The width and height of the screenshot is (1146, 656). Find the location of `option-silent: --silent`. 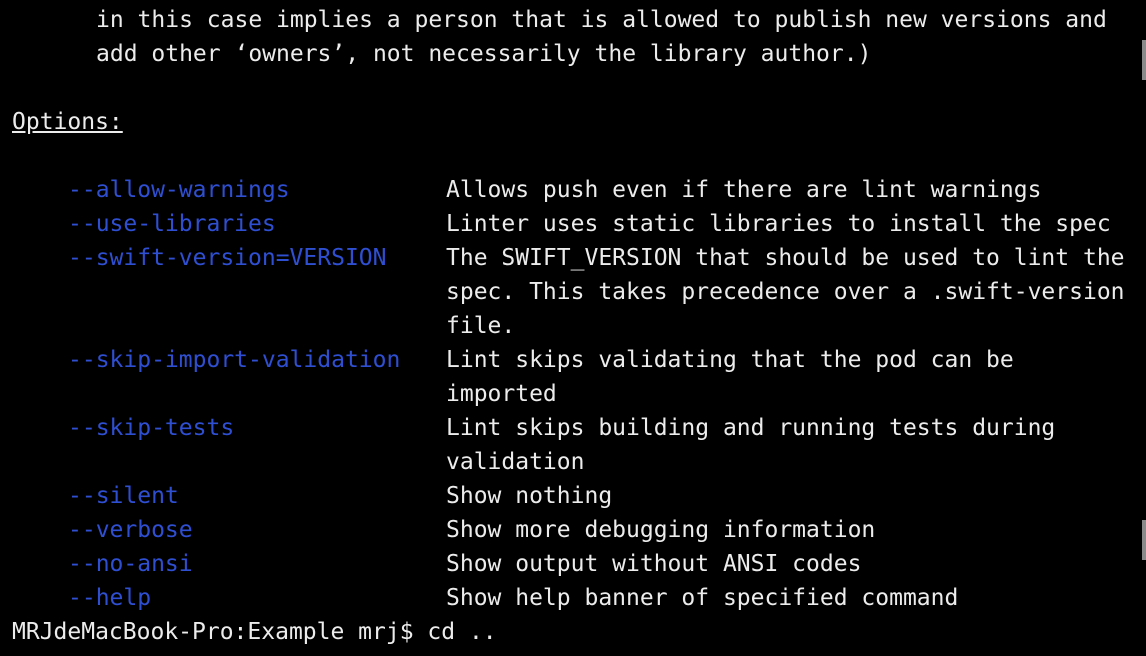

option-silent: --silent is located at coordinates (123, 496).